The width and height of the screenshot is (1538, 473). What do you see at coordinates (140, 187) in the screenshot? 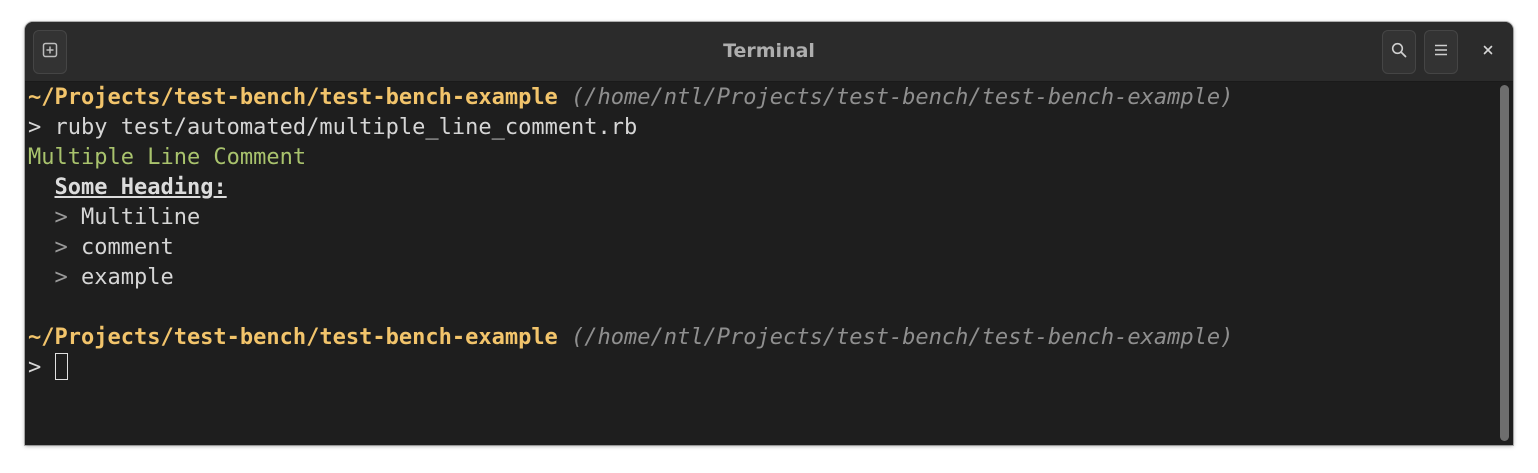
I see `output-heading: Some Heading:` at bounding box center [140, 187].